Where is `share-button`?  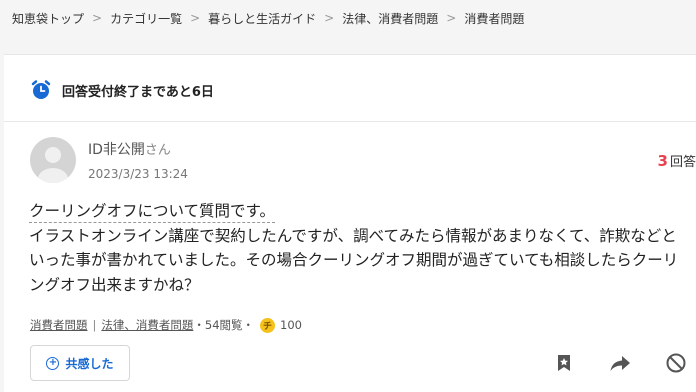
share-button is located at coordinates (620, 363).